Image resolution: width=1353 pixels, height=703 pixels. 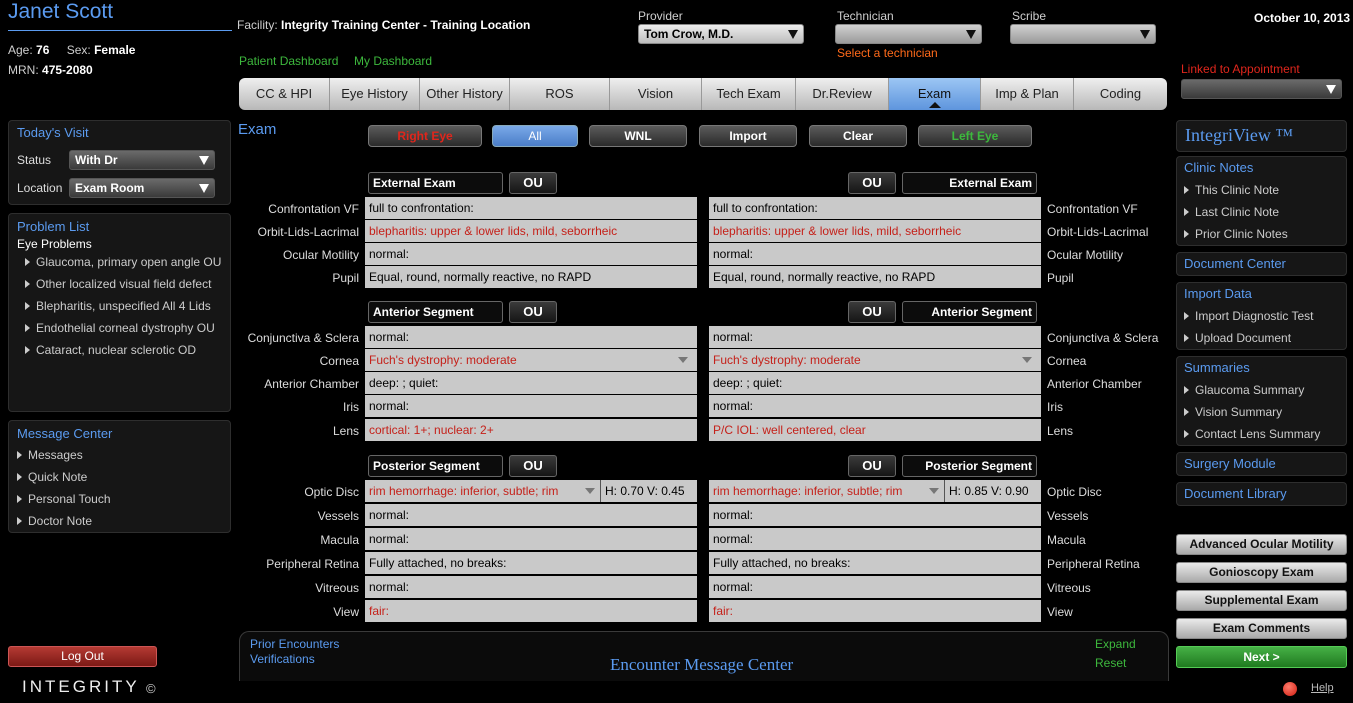 What do you see at coordinates (1261, 657) in the screenshot?
I see `next-button: Next >` at bounding box center [1261, 657].